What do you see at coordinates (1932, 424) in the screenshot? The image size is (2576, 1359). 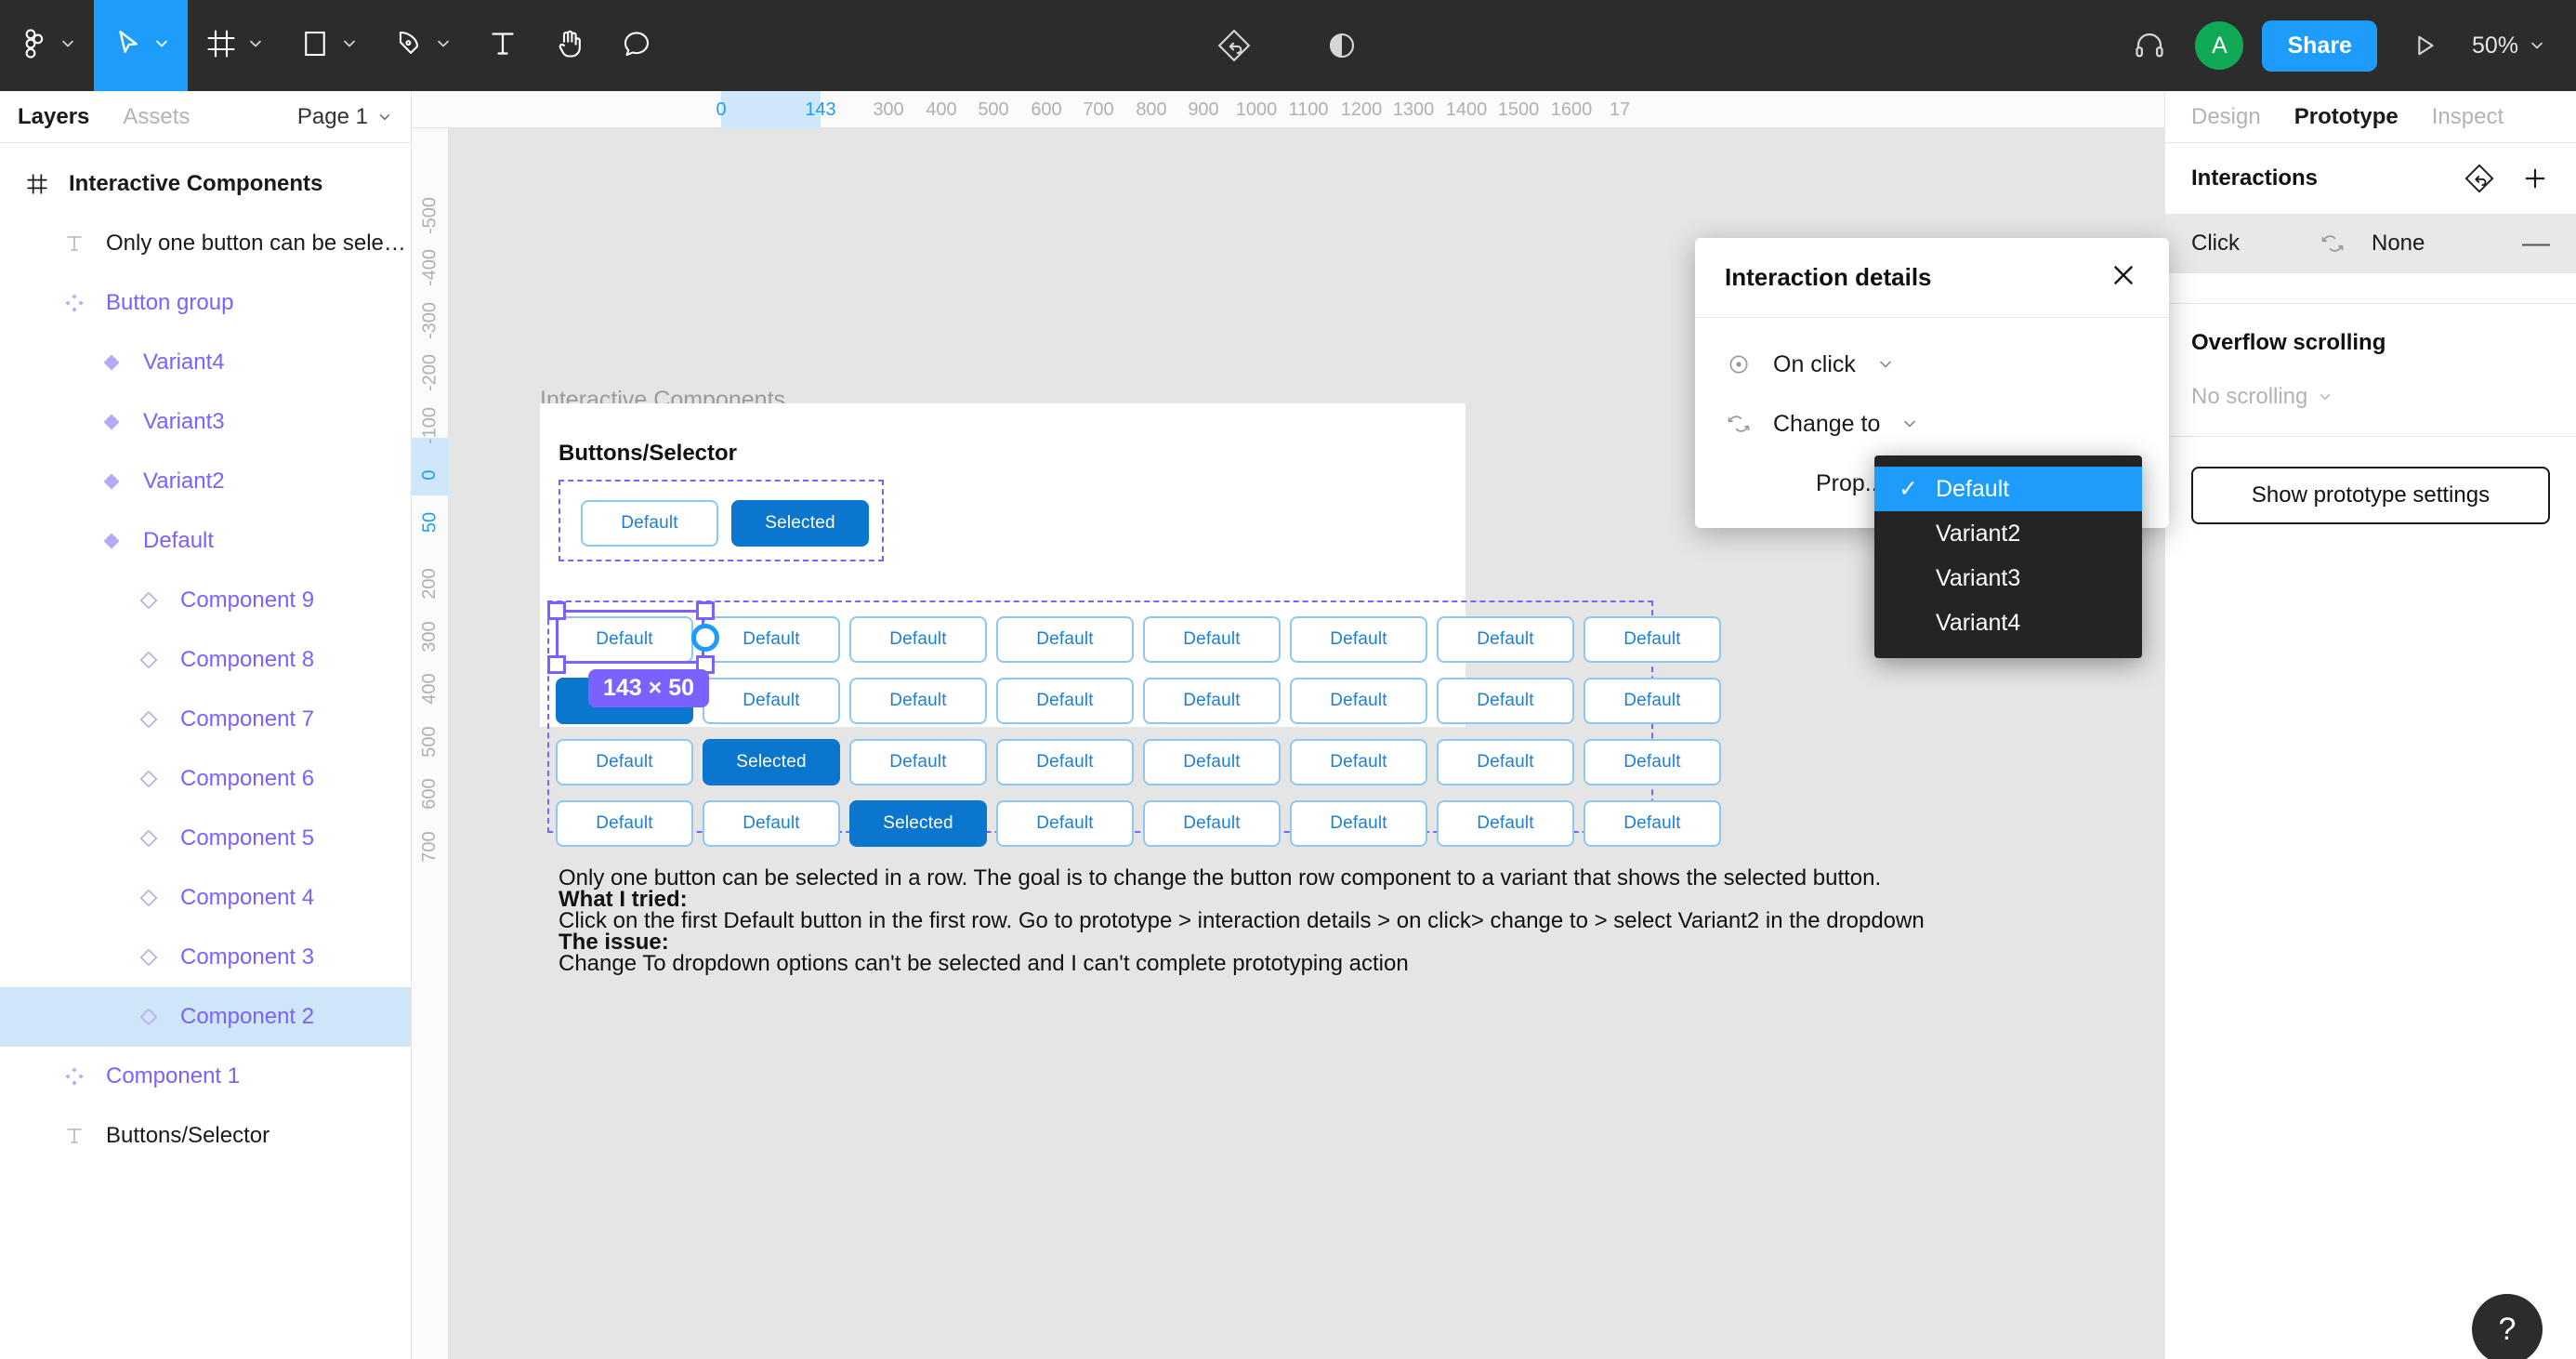 I see `dialog-action-row: Change to` at bounding box center [1932, 424].